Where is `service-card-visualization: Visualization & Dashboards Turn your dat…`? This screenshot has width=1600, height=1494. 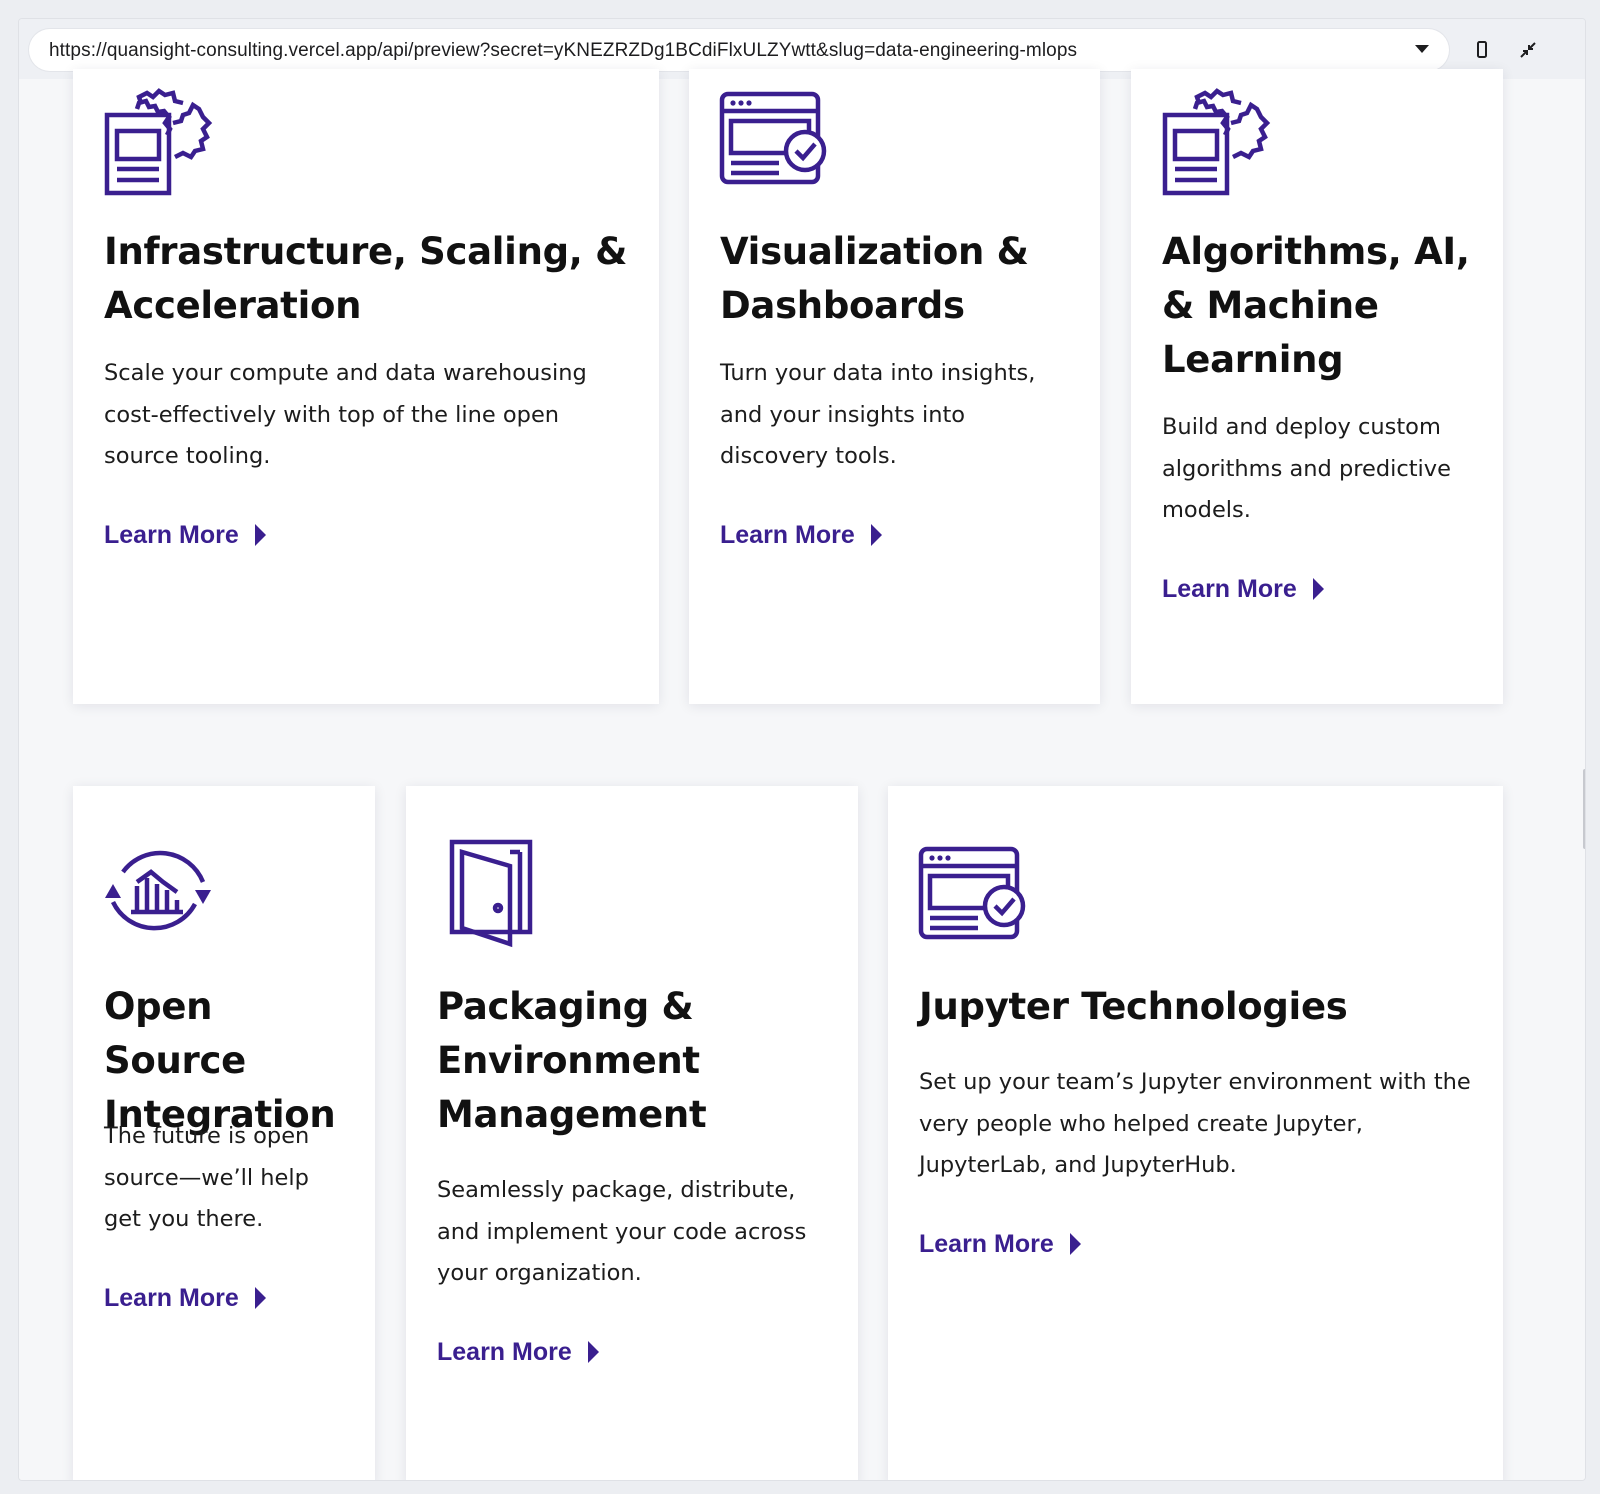
service-card-visualization: Visualization & Dashboards Turn your dat… is located at coordinates (894, 386).